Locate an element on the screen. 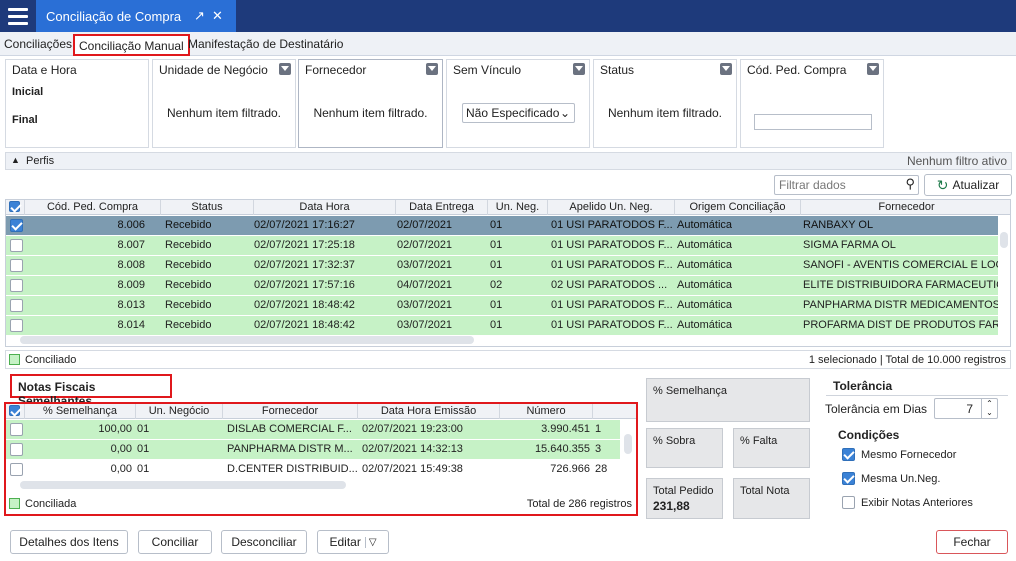  cell-fornecedor: PROFARMA DIST DE PRODUTOS FARM is located at coordinates (900, 325).